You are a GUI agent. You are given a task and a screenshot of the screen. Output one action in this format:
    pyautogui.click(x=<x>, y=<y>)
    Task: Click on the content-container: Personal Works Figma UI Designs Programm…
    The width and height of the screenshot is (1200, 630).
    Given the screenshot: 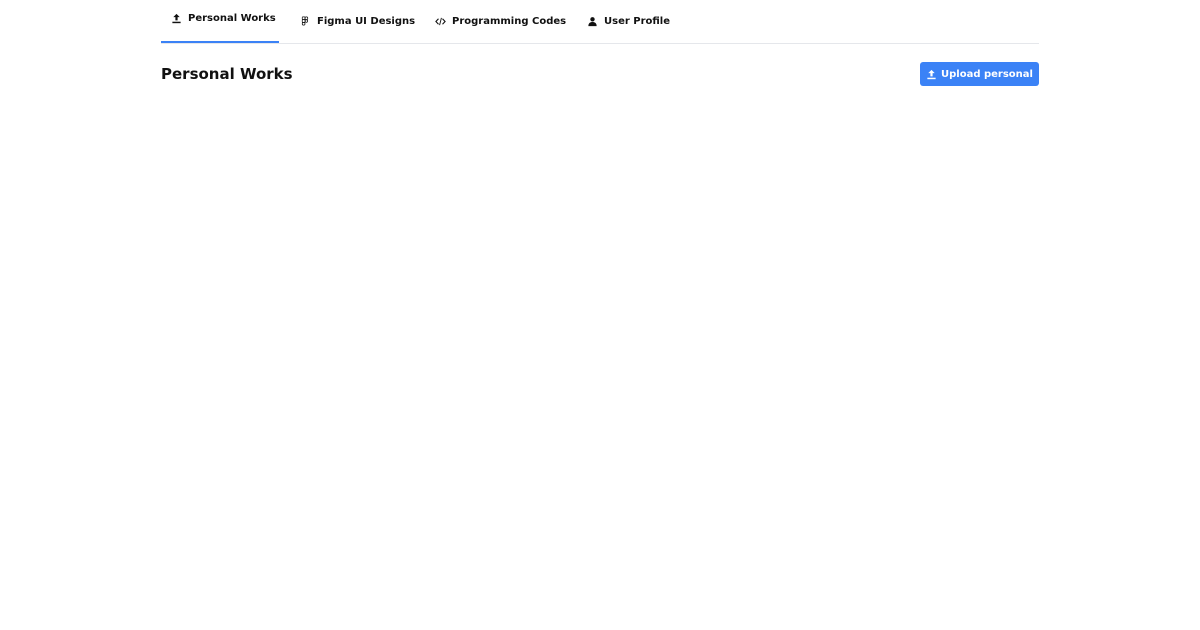 What is the action you would take?
    pyautogui.click(x=600, y=47)
    